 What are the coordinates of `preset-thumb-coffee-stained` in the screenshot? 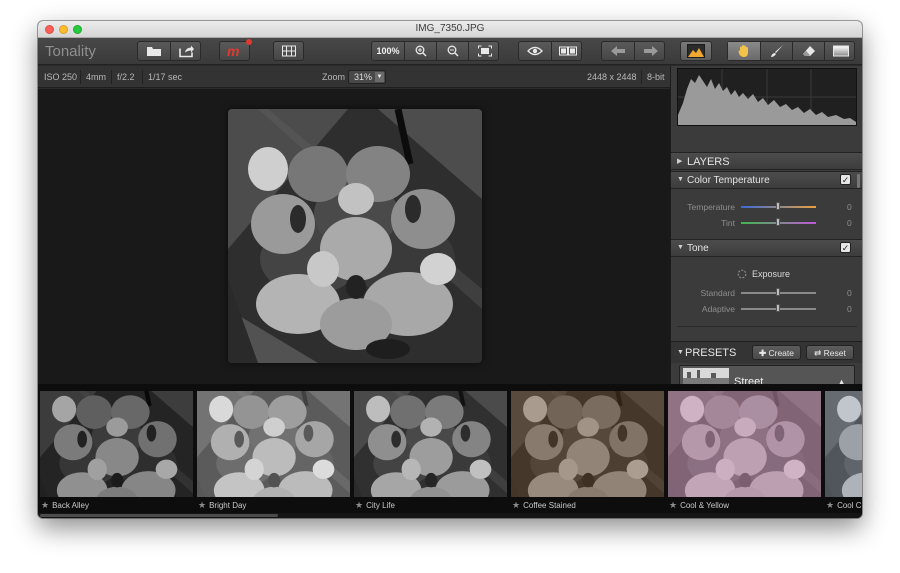 It's located at (587, 444).